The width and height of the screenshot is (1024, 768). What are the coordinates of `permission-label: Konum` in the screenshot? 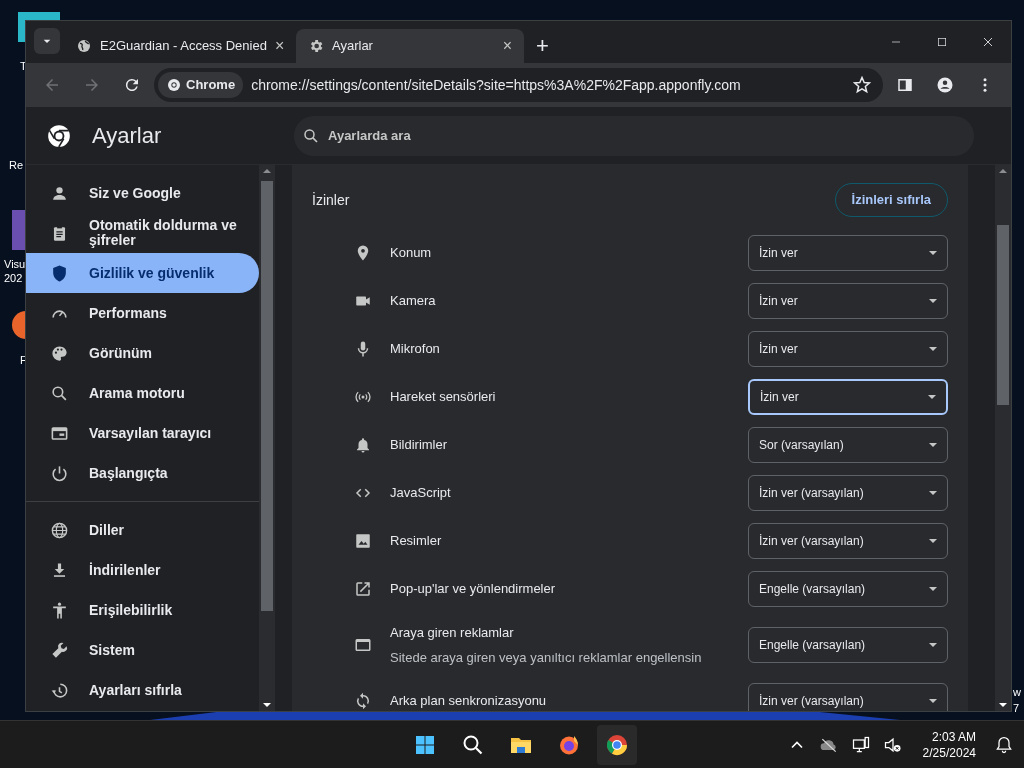 It's located at (411, 253).